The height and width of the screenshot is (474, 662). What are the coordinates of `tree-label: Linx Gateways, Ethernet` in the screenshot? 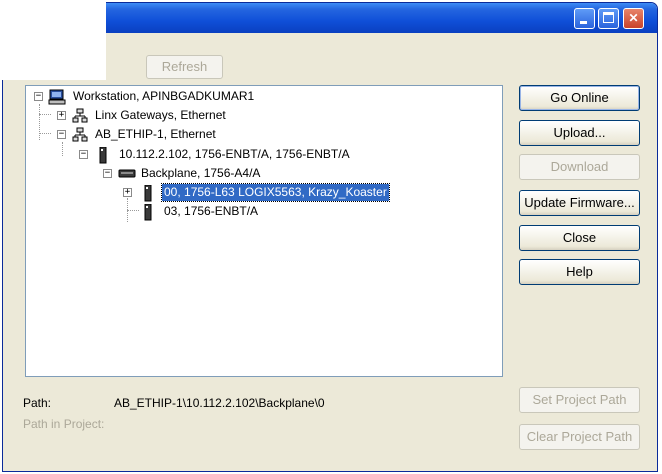 It's located at (160, 115).